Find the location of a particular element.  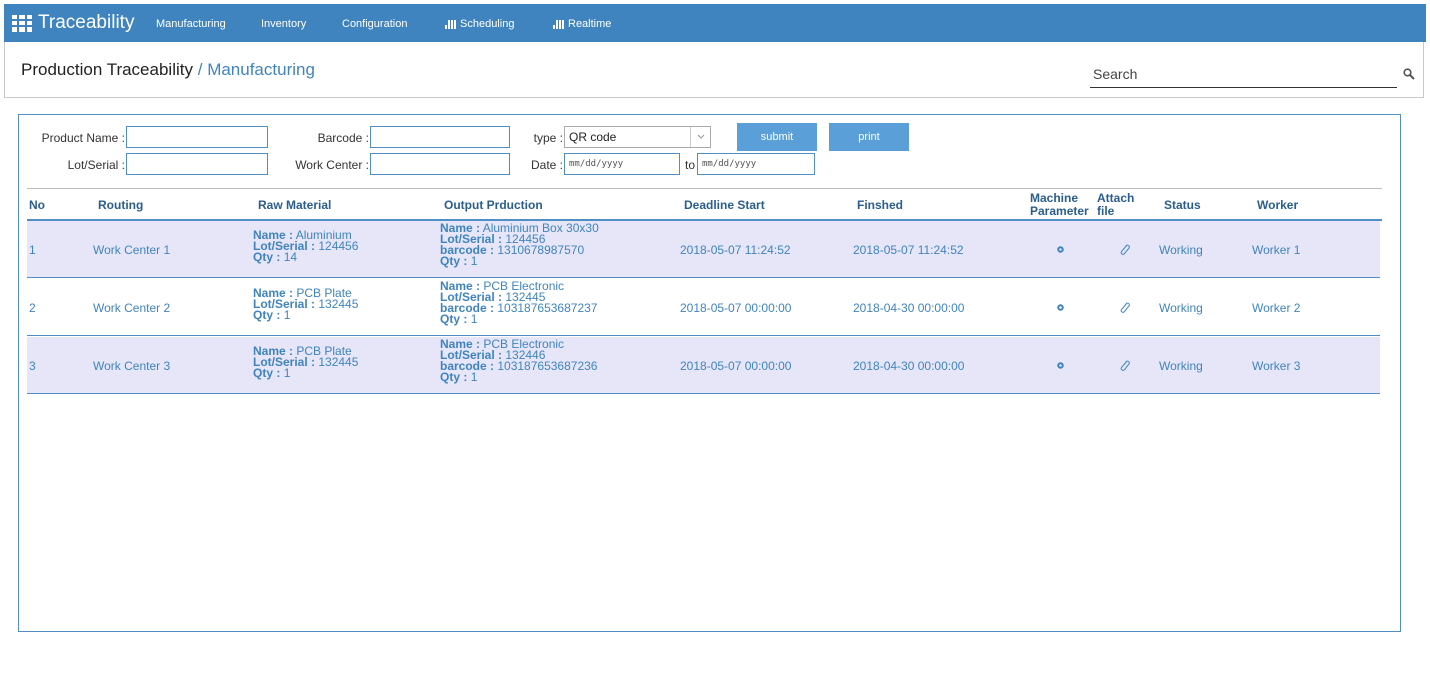

row-finished: 2018-04-30 00:00:00 is located at coordinates (909, 308).